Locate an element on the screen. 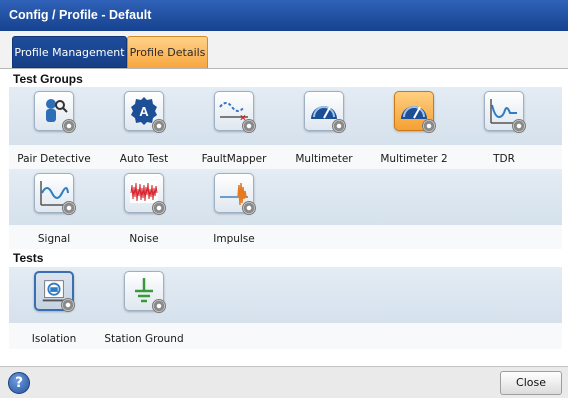  impulse-item: Impulse is located at coordinates (234, 209).